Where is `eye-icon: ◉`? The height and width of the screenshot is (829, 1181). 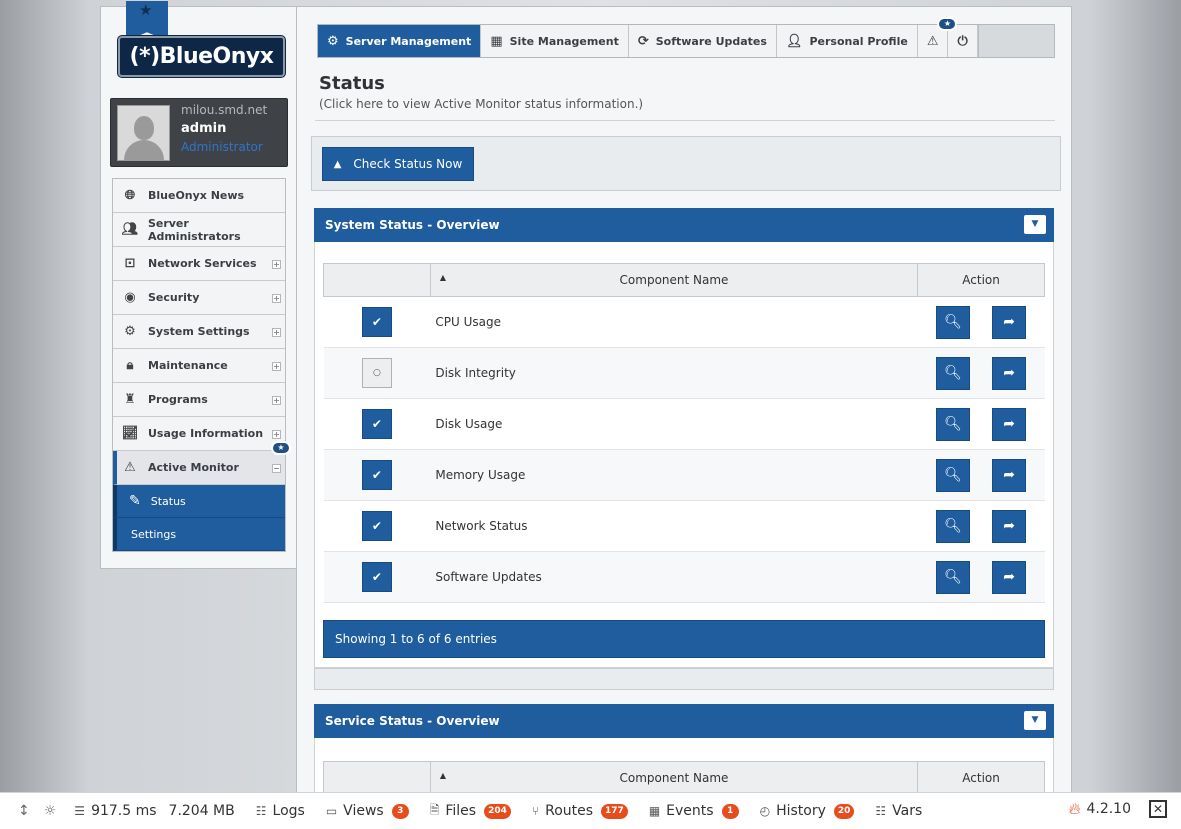
eye-icon: ◉ is located at coordinates (130, 297).